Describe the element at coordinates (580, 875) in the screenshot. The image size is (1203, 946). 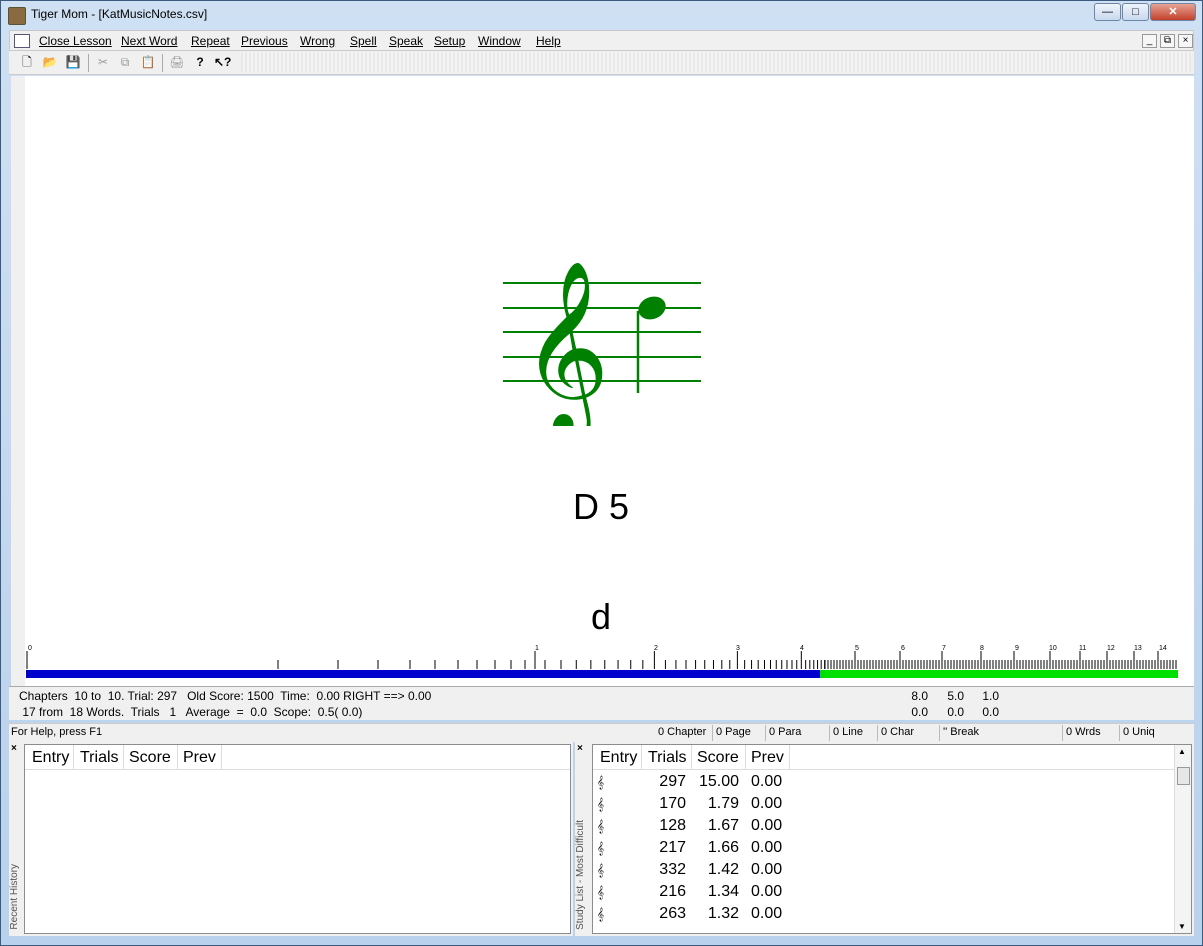
I see `study-list-label: Study List - Most Difficult` at that location.